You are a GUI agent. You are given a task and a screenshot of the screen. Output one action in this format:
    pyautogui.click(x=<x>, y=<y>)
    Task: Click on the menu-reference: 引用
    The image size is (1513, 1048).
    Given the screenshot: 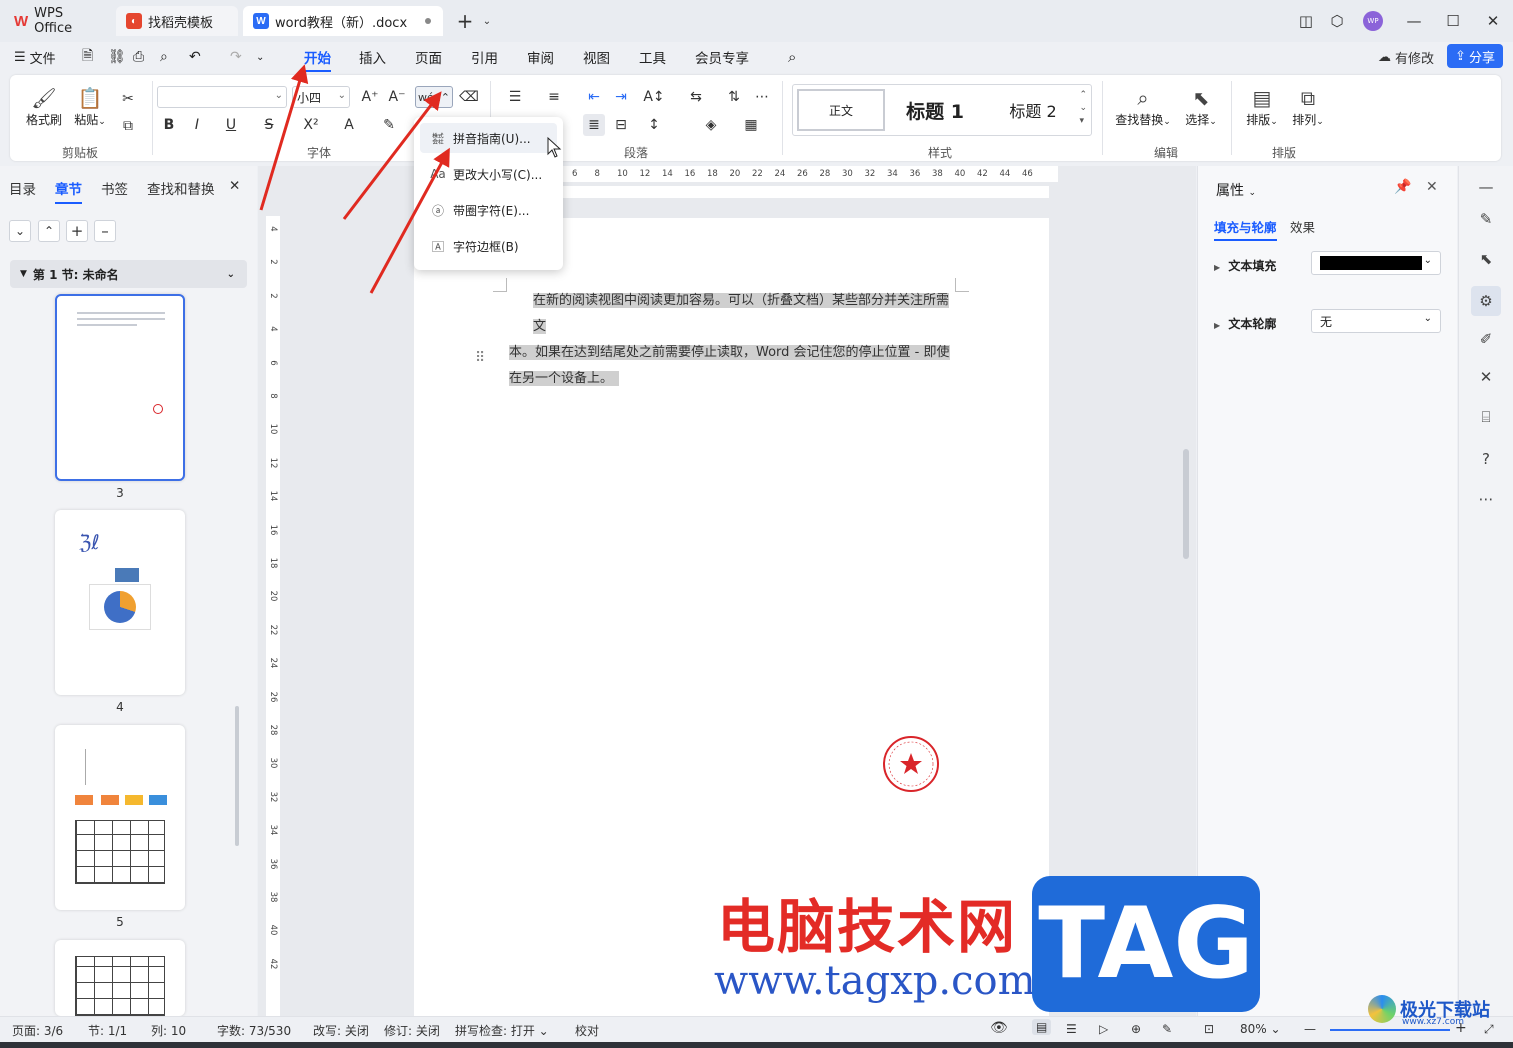 What is the action you would take?
    pyautogui.click(x=484, y=57)
    